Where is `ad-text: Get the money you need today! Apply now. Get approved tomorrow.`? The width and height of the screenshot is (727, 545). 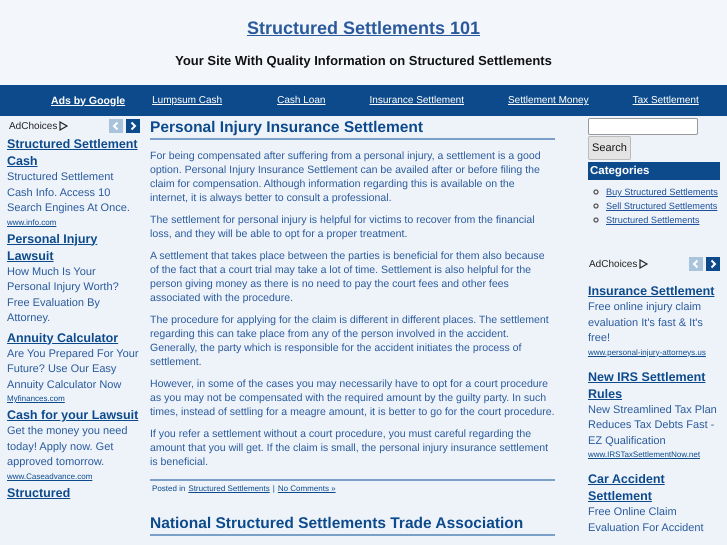
ad-text: Get the money you need today! Apply now. Get approved tomorrow. is located at coordinates (67, 447).